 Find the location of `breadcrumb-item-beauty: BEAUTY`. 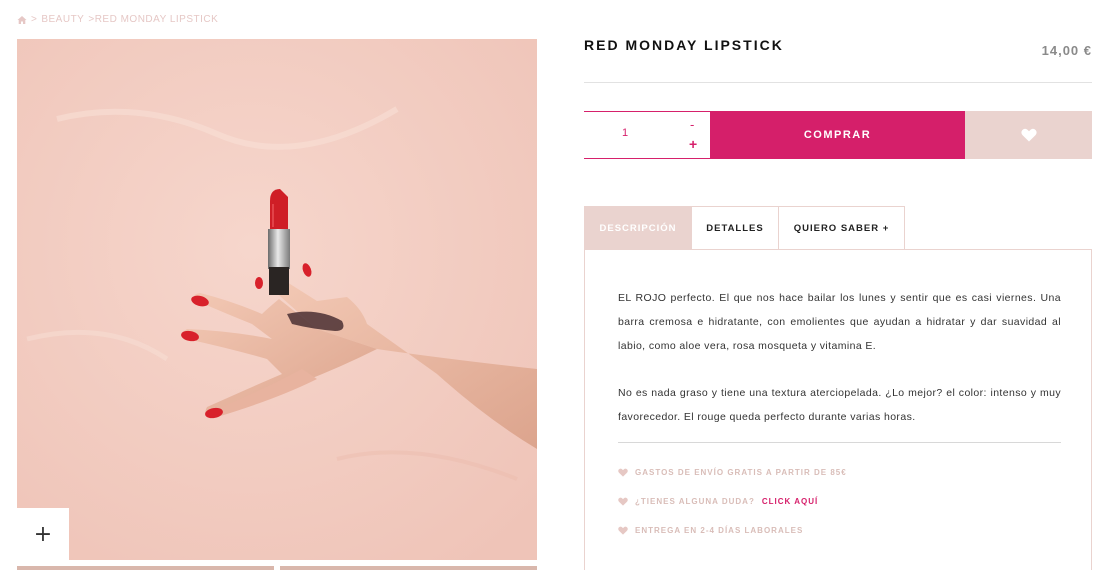

breadcrumb-item-beauty: BEAUTY is located at coordinates (62, 19).